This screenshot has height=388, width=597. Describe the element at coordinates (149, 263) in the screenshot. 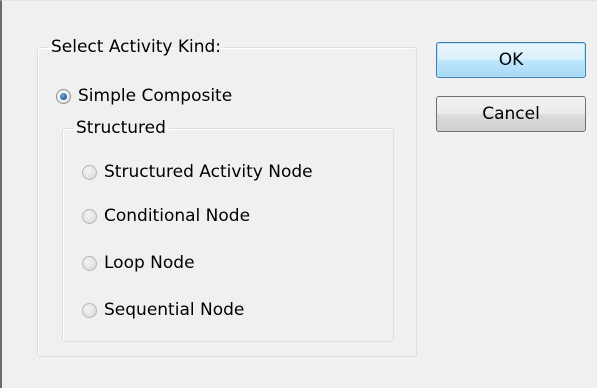

I see `loop-node-label: Loop Node` at that location.